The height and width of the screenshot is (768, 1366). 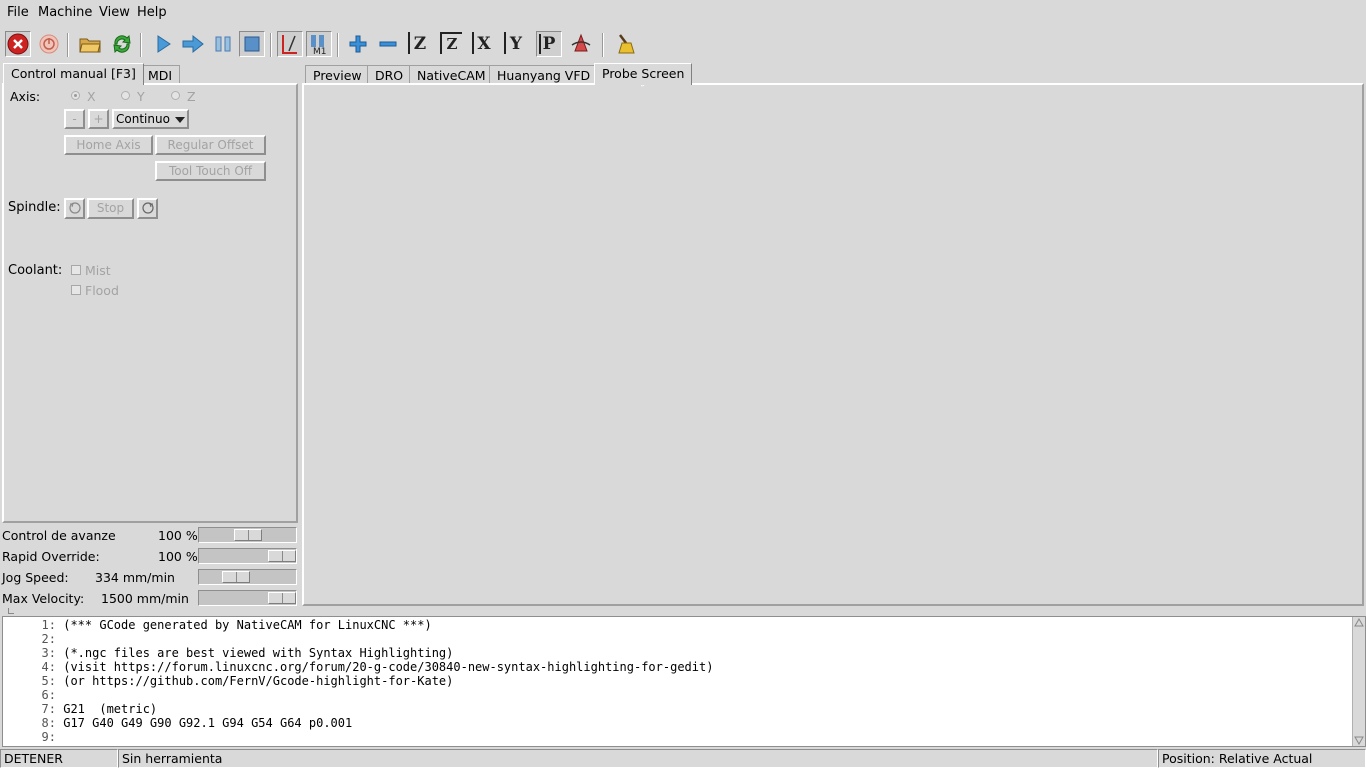 What do you see at coordinates (48, 639) in the screenshot?
I see `code-line: 2:` at bounding box center [48, 639].